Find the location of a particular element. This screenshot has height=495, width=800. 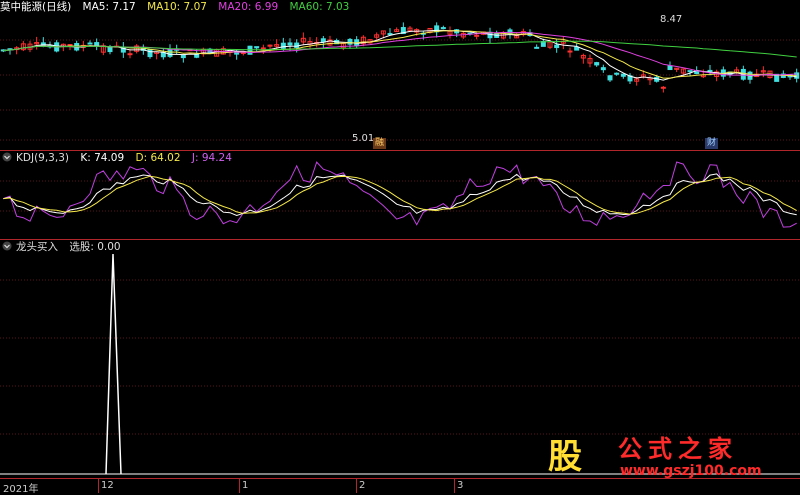

indicator-legend: 龙头买入 选股: 0.00 is located at coordinates (64, 247).